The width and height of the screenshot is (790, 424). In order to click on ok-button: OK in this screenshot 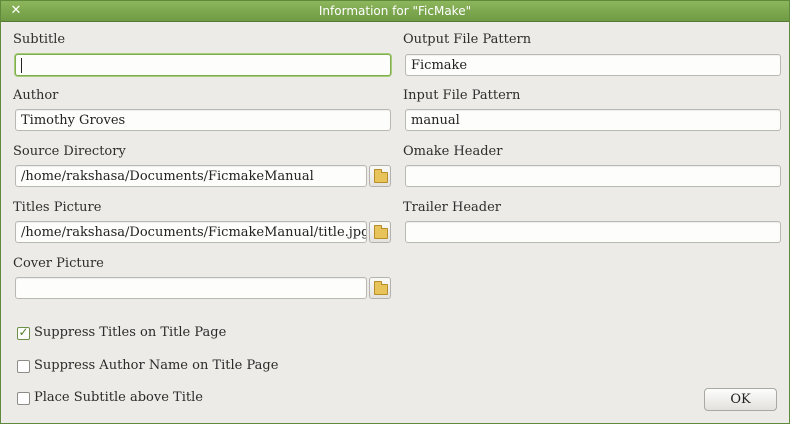, I will do `click(740, 399)`.